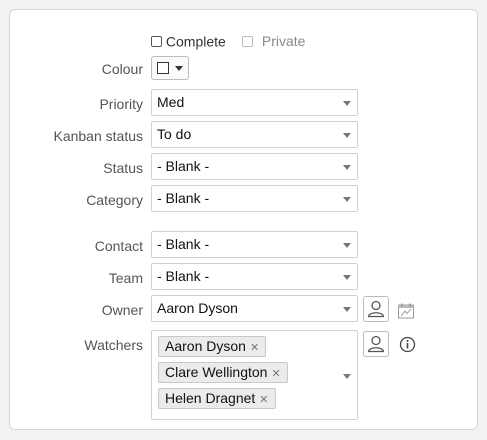 This screenshot has width=487, height=440. Describe the element at coordinates (98, 136) in the screenshot. I see `kanban-status-label: Kanban status` at that location.